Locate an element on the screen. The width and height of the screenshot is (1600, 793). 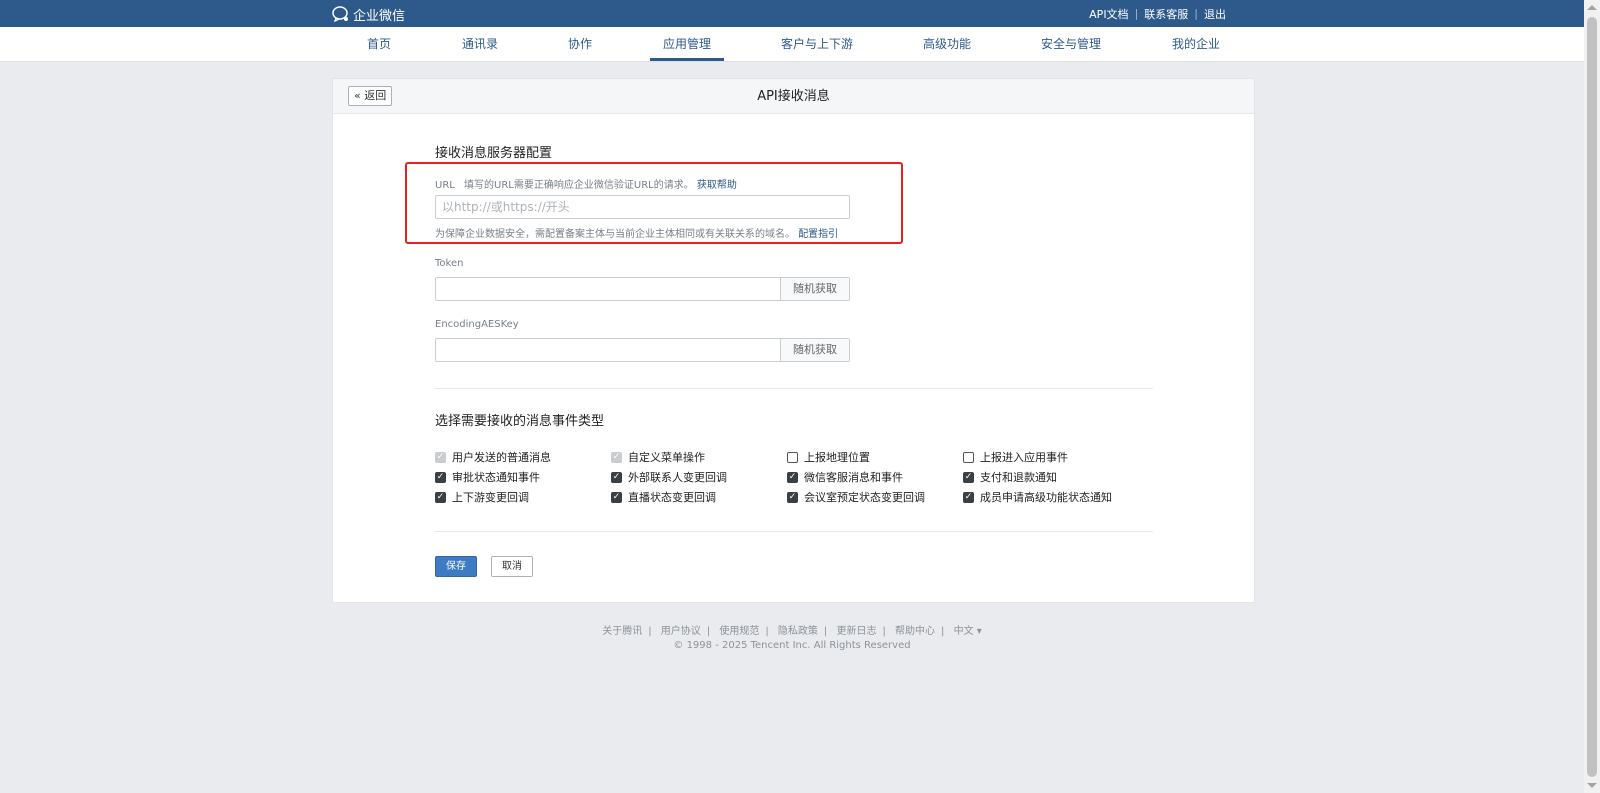
scroll-down-icon is located at coordinates (1592, 785).